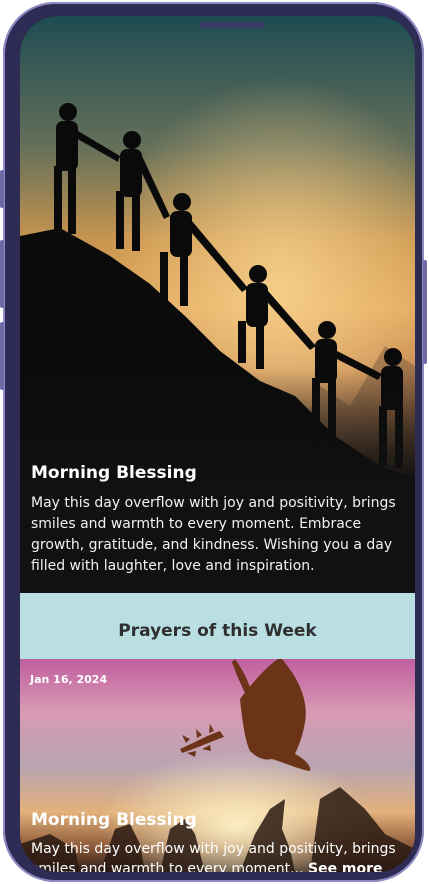  Describe the element at coordinates (232, 25) in the screenshot. I see `speaker-notch` at that location.